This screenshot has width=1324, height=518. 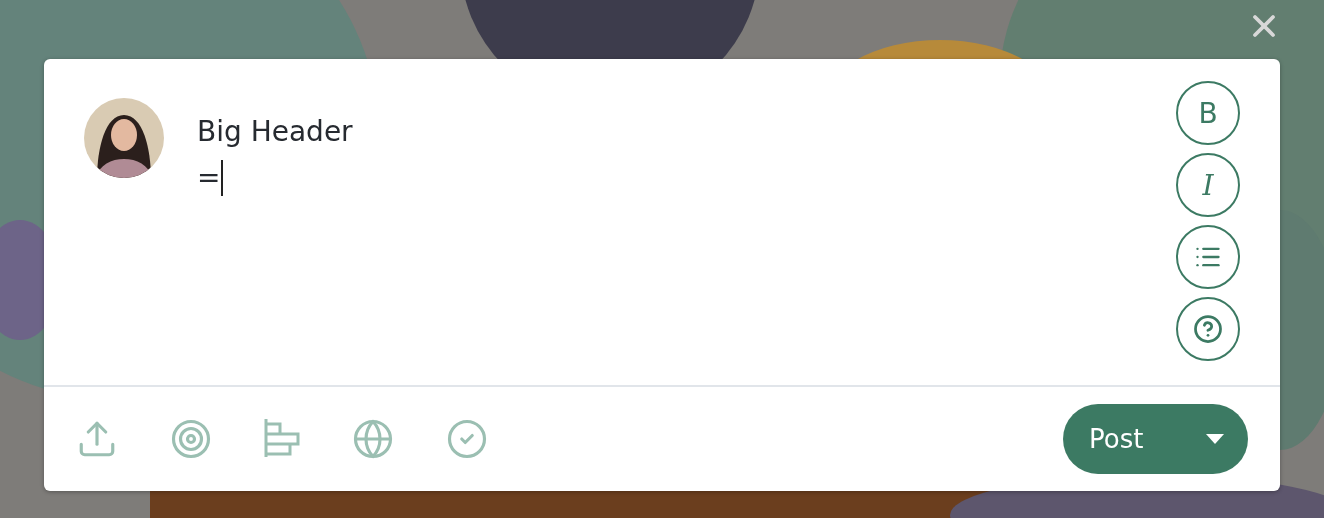 What do you see at coordinates (209, 178) in the screenshot?
I see `editor-text: =` at bounding box center [209, 178].